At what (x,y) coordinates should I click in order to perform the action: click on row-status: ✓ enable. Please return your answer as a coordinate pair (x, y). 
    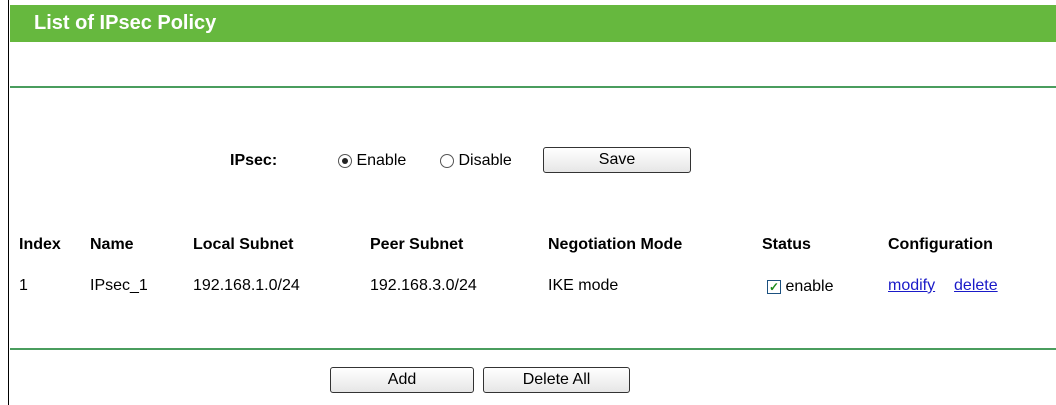
    Looking at the image, I should click on (800, 287).